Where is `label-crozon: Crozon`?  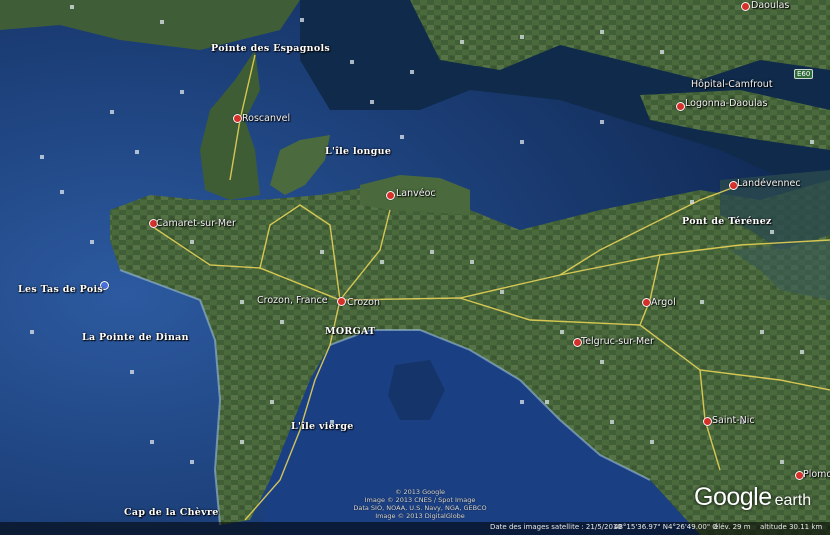 label-crozon: Crozon is located at coordinates (363, 302).